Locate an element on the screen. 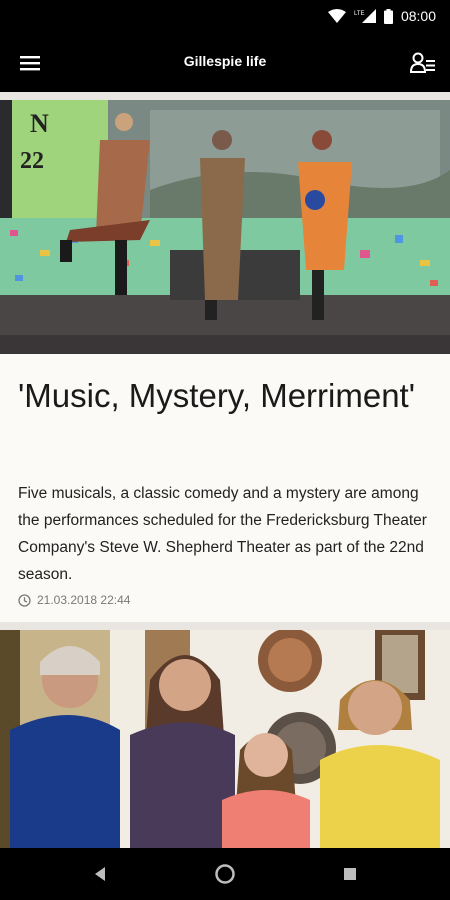 Image resolution: width=450 pixels, height=900 pixels. article-date: 21.03.2018 22:44 is located at coordinates (84, 600).